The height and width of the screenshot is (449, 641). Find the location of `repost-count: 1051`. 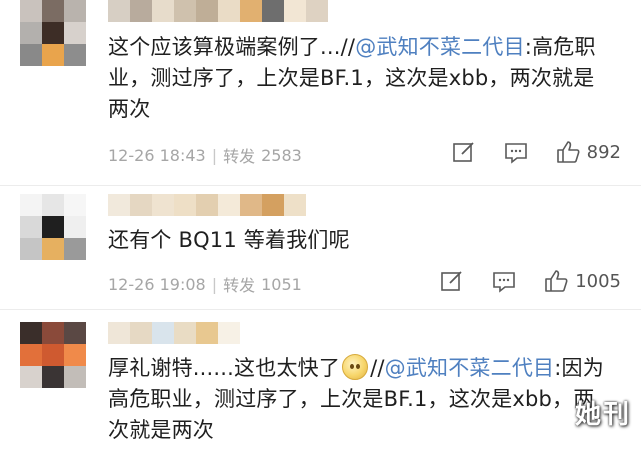

repost-count: 1051 is located at coordinates (281, 284).